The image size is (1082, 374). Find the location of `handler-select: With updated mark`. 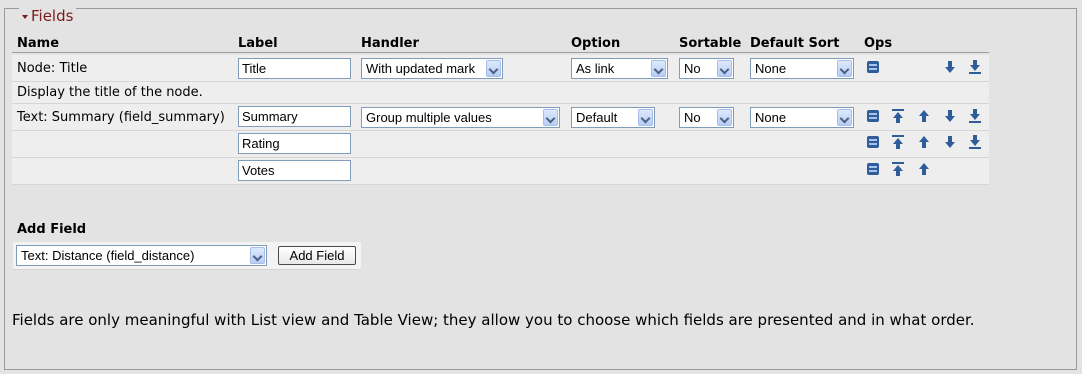

handler-select: With updated mark is located at coordinates (432, 68).